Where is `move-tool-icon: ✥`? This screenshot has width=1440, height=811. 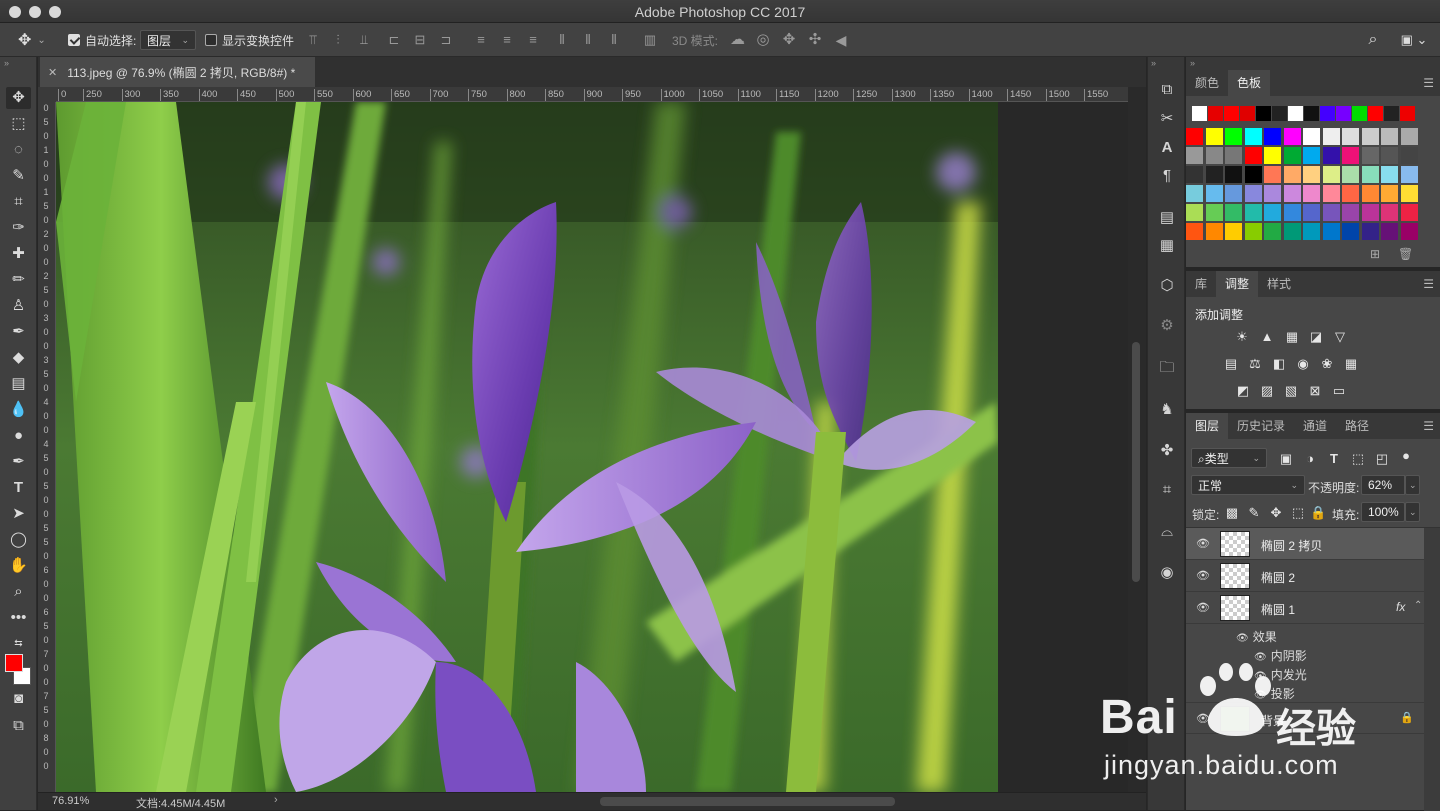 move-tool-icon: ✥ is located at coordinates (18, 98).